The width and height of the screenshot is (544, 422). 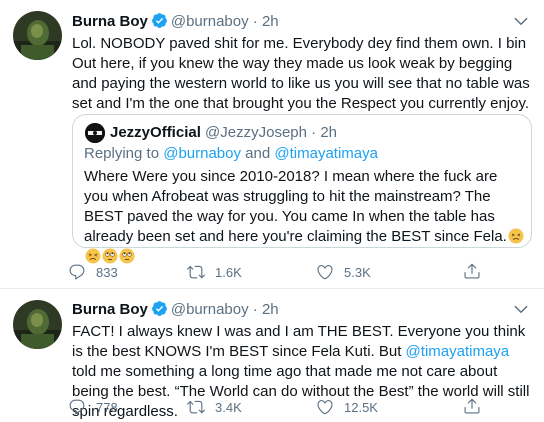 I want to click on reply-button: 833, so click(x=93, y=272).